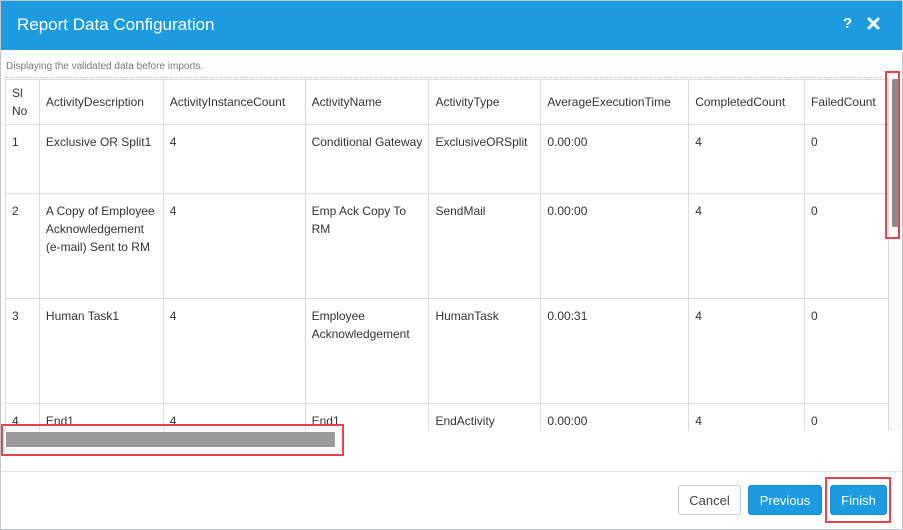 The width and height of the screenshot is (903, 530). I want to click on help-icon: ?, so click(847, 23).